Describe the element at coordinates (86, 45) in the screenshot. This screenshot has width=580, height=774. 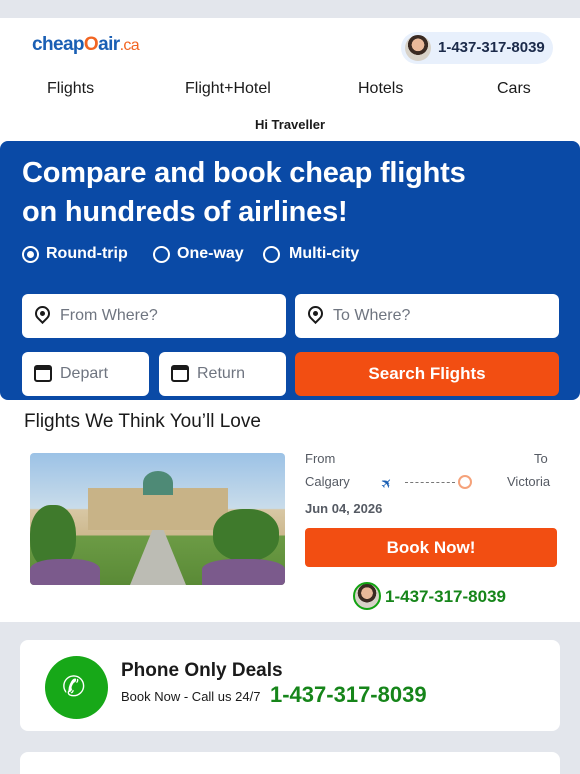
I see `cheapoair-logo: cheapOair.ca` at that location.